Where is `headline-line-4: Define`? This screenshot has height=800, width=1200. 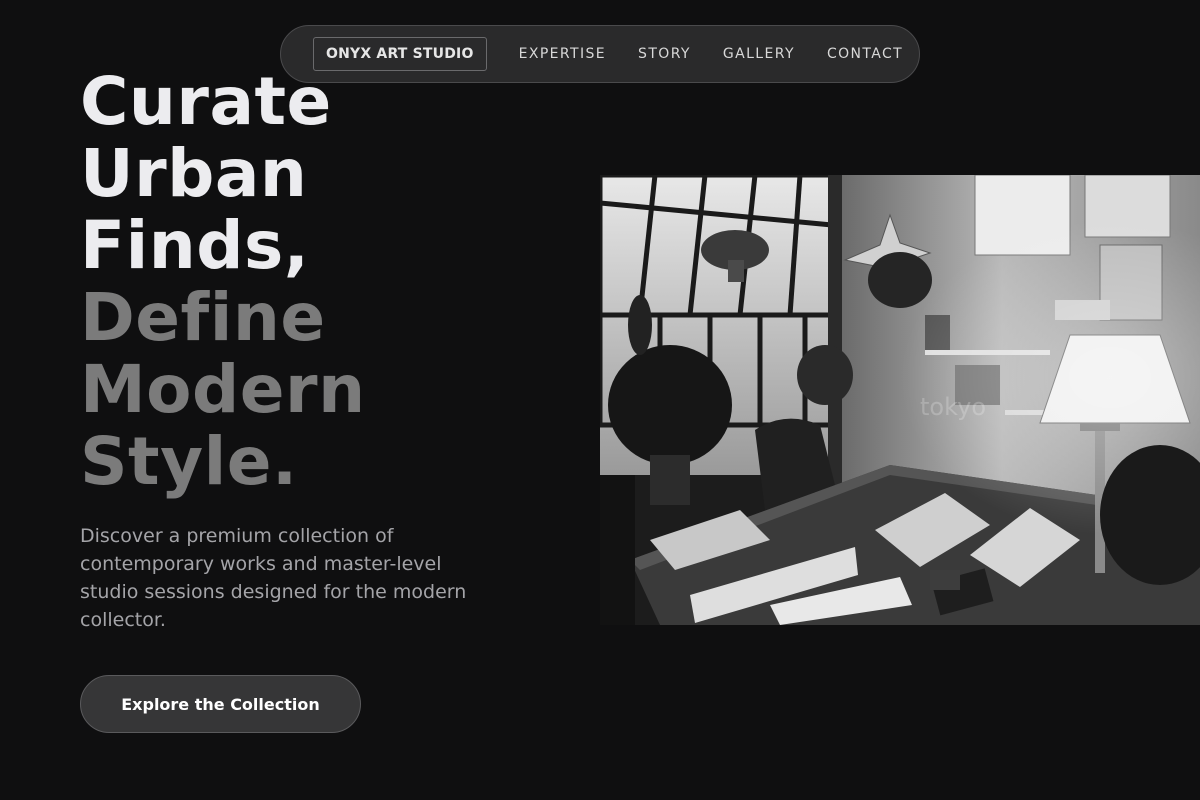
headline-line-4: Define is located at coordinates (203, 317).